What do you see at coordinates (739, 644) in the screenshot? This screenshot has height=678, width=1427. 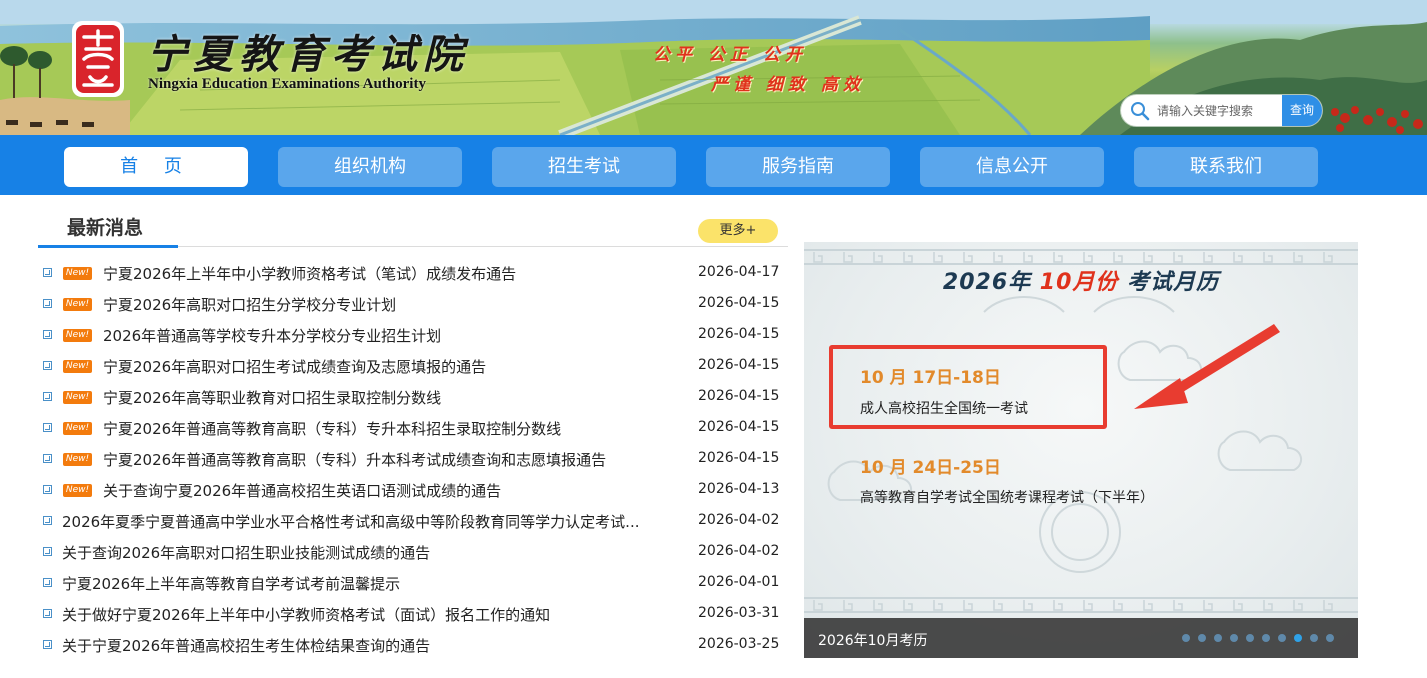 I see `news-item-date: 2026-03-25` at bounding box center [739, 644].